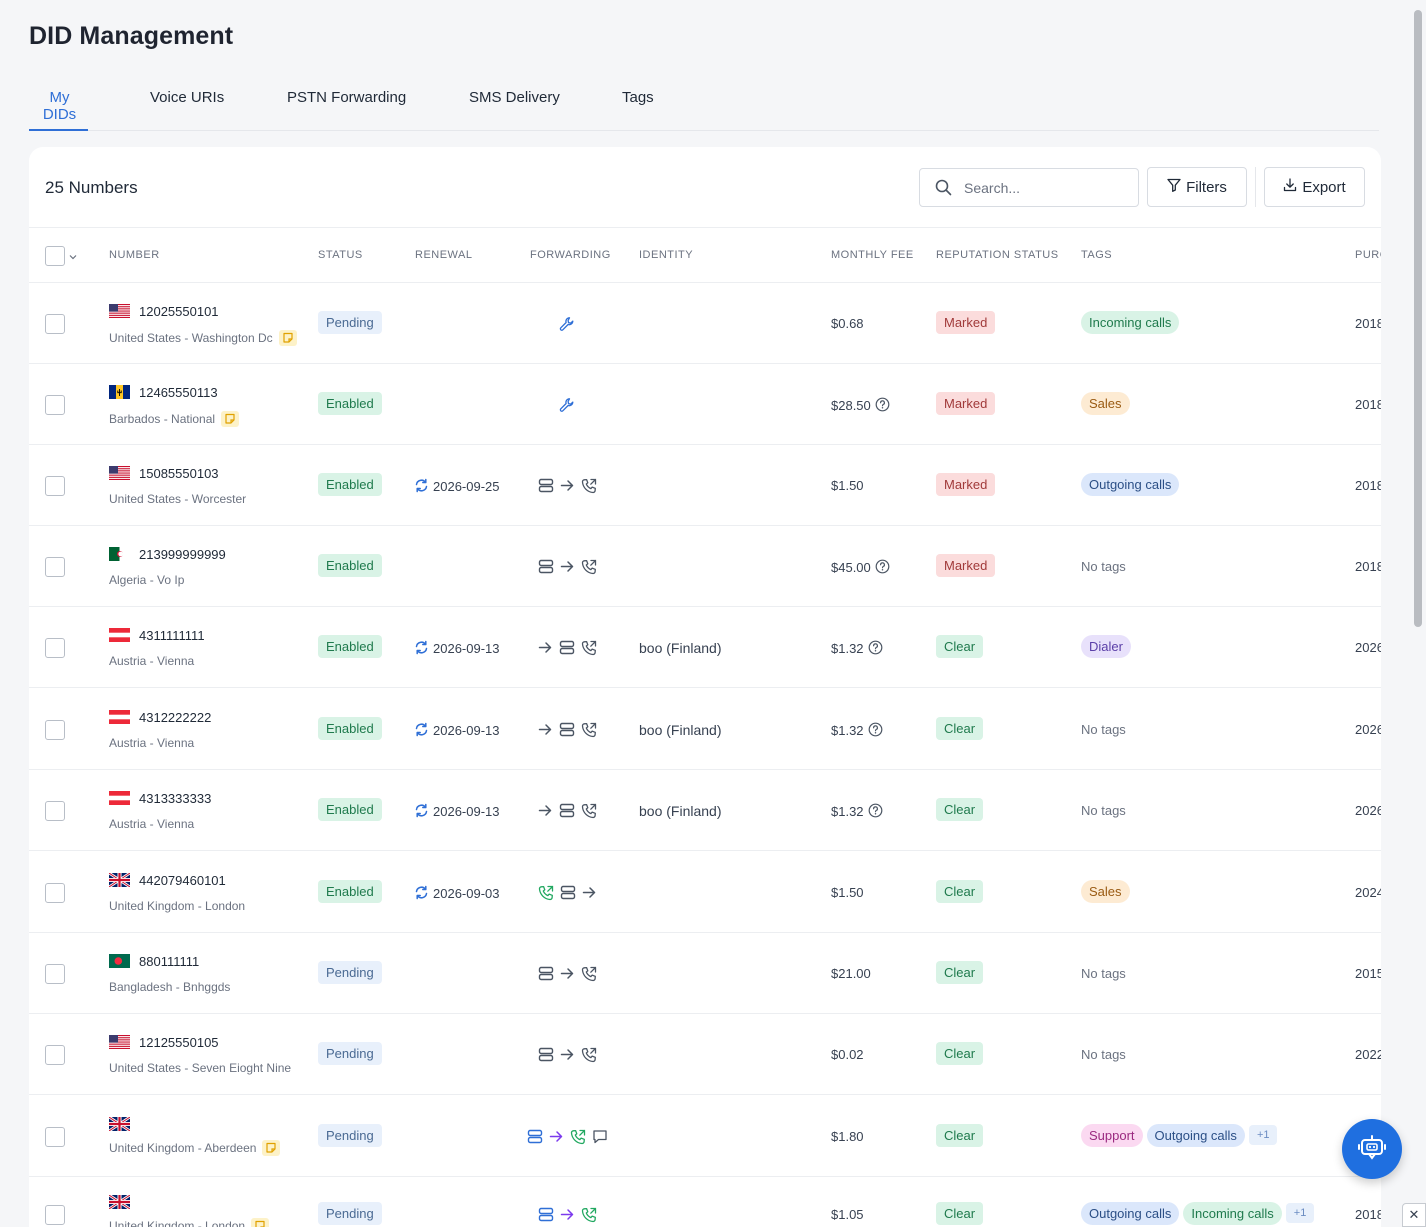 The width and height of the screenshot is (1426, 1227). What do you see at coordinates (1414, 1215) in the screenshot?
I see `close-icon: ✕` at bounding box center [1414, 1215].